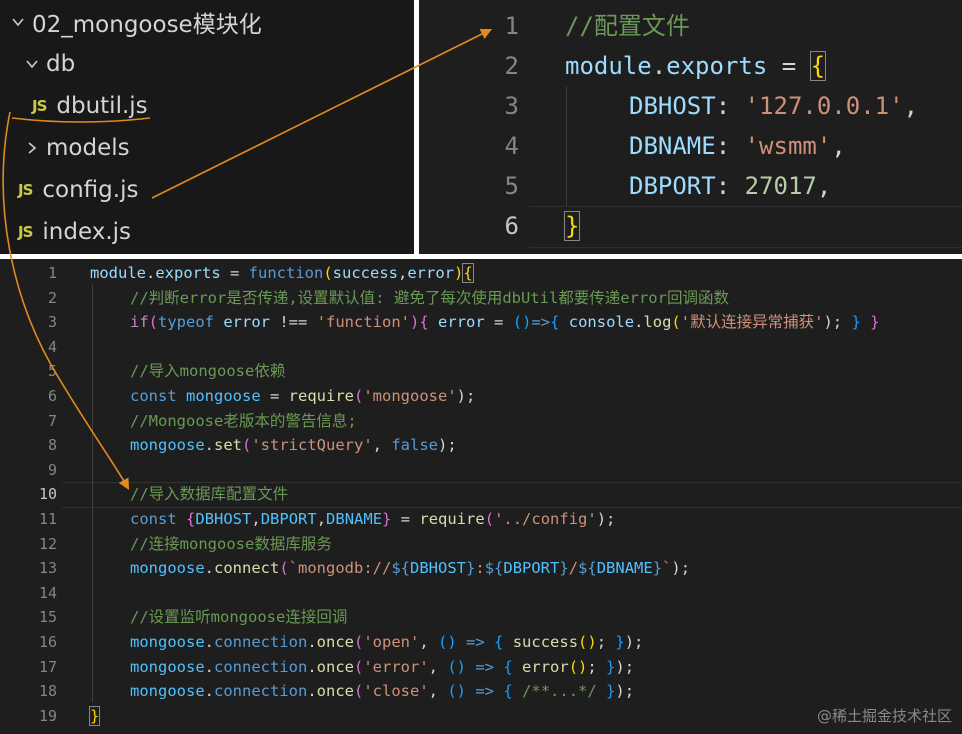 The width and height of the screenshot is (962, 734). What do you see at coordinates (208, 371) in the screenshot?
I see `code-line: //导入mongoose依赖` at bounding box center [208, 371].